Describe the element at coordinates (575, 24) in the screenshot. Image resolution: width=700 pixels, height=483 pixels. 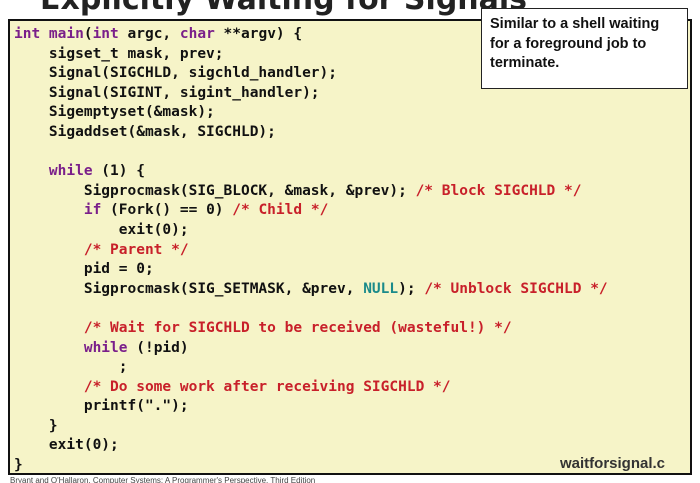
I see `callout-line-1: Similar to a shell waiting` at that location.